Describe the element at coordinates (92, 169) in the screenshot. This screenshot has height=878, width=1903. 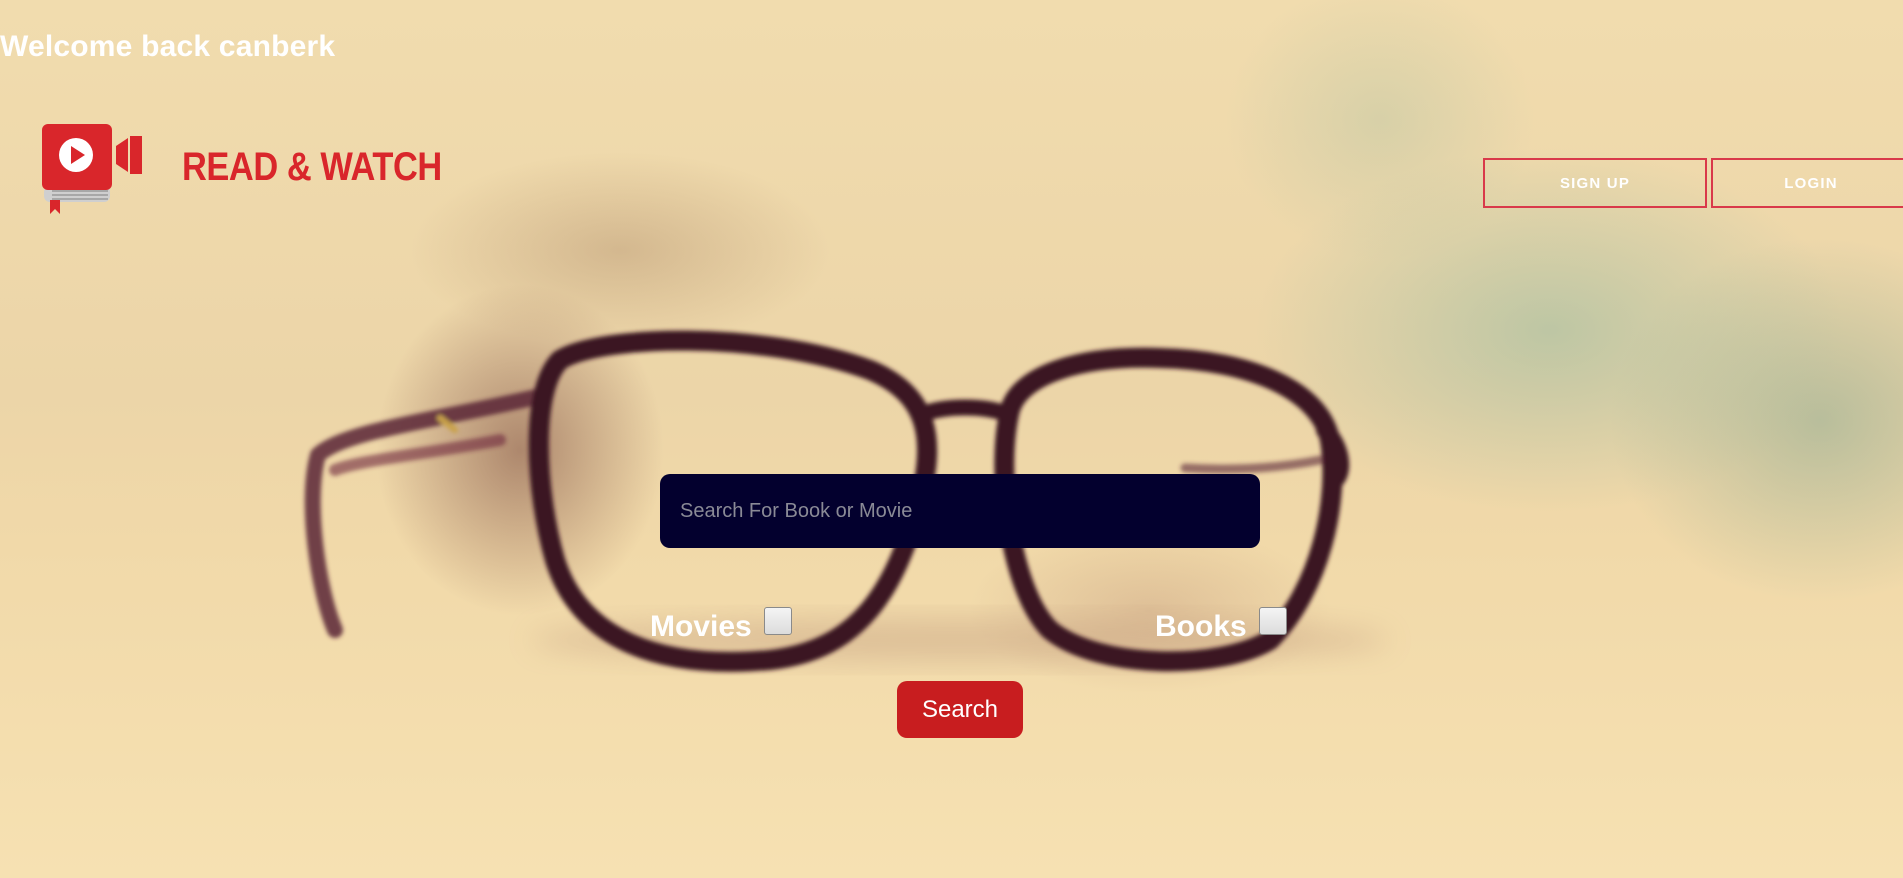
I see `book-video-camera-logo-icon` at that location.